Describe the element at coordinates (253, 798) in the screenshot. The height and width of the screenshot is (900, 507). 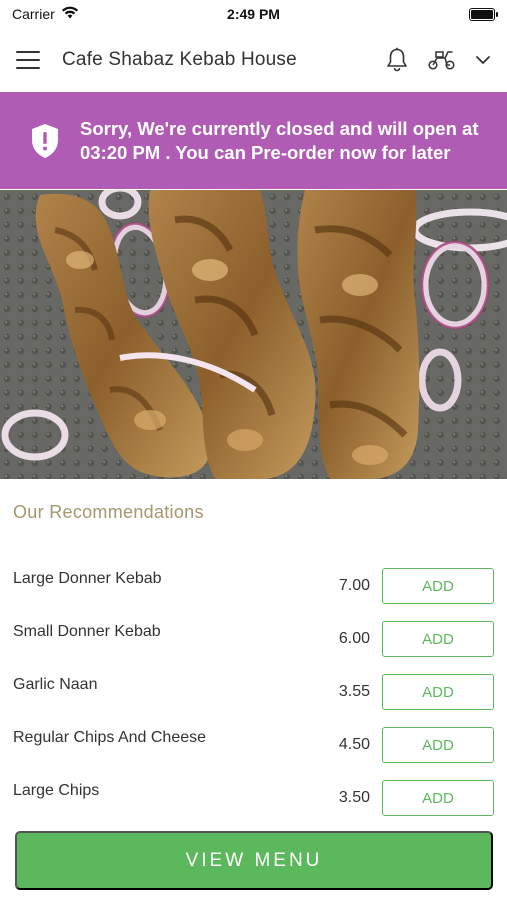
I see `list-item: Large Chips 3.50 ADD` at that location.